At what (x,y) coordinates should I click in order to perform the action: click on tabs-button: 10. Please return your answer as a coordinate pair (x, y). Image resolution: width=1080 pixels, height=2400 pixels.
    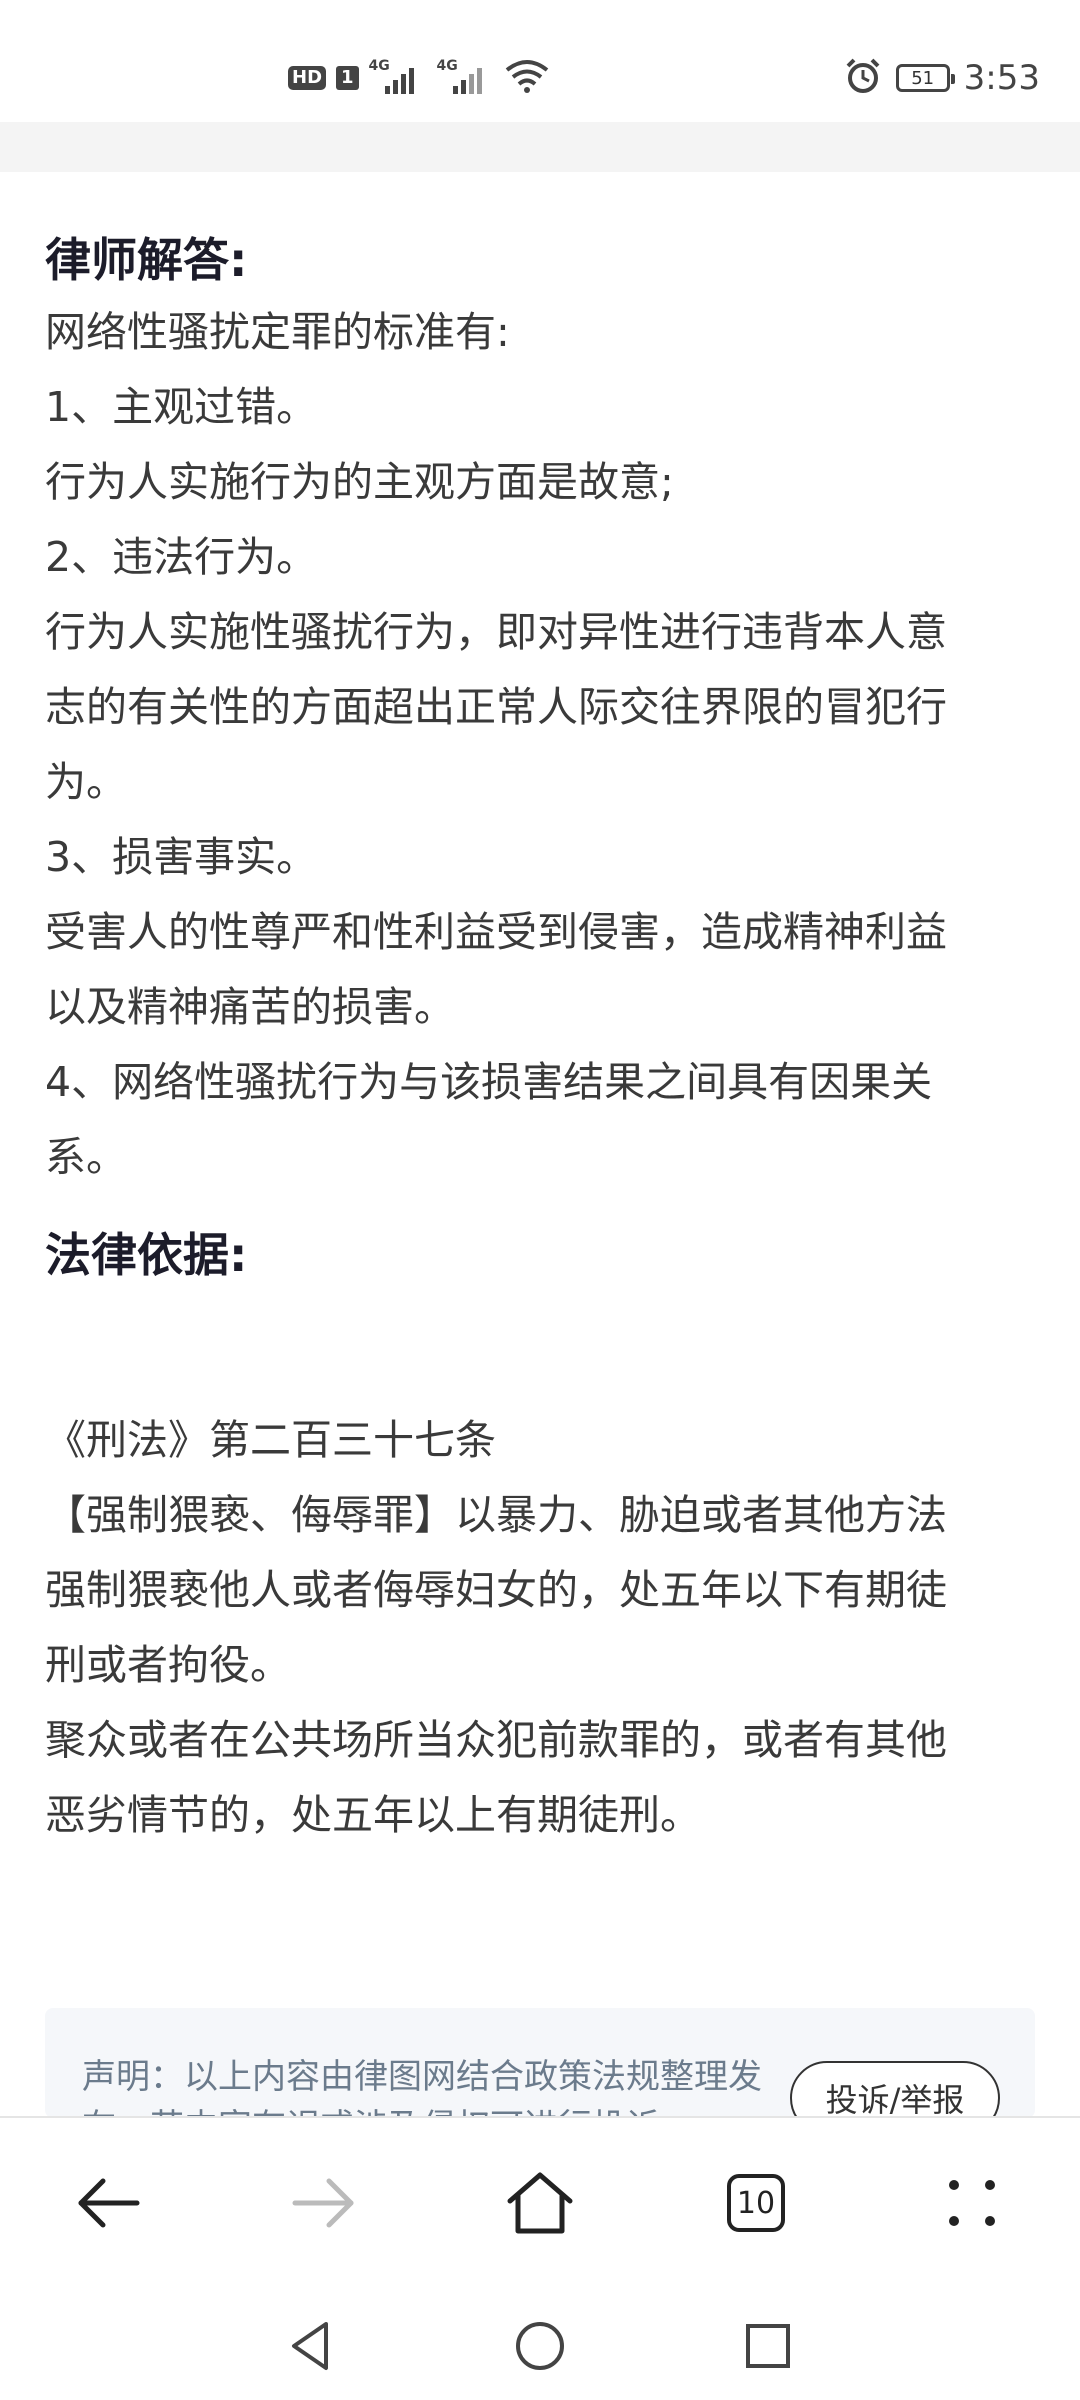
    Looking at the image, I should click on (756, 2203).